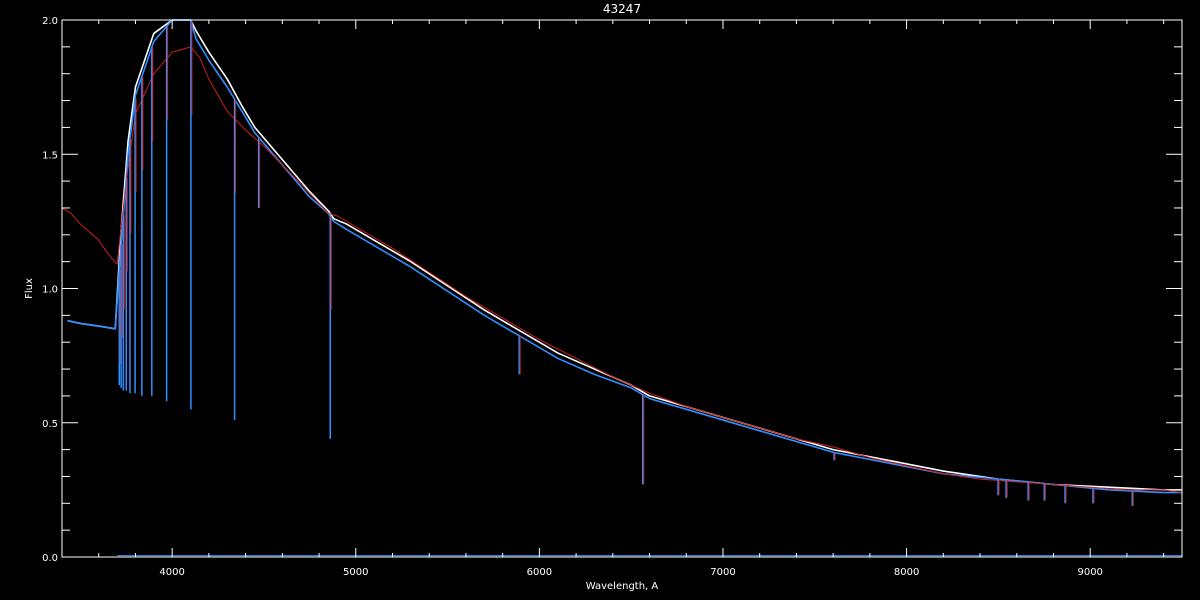 The width and height of the screenshot is (1200, 600). Describe the element at coordinates (50, 155) in the screenshot. I see `y-tick-label: 1.5` at that location.